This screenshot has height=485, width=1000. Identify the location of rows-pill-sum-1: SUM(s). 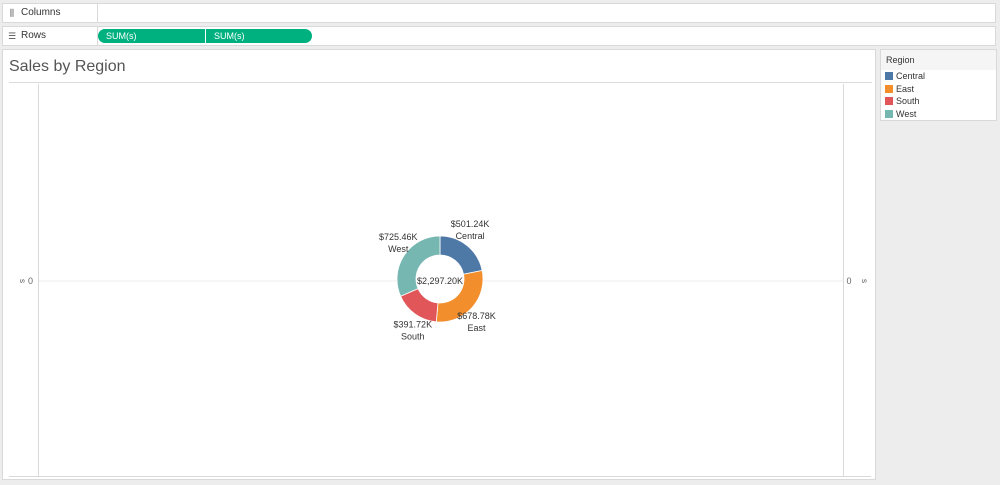
(151, 36).